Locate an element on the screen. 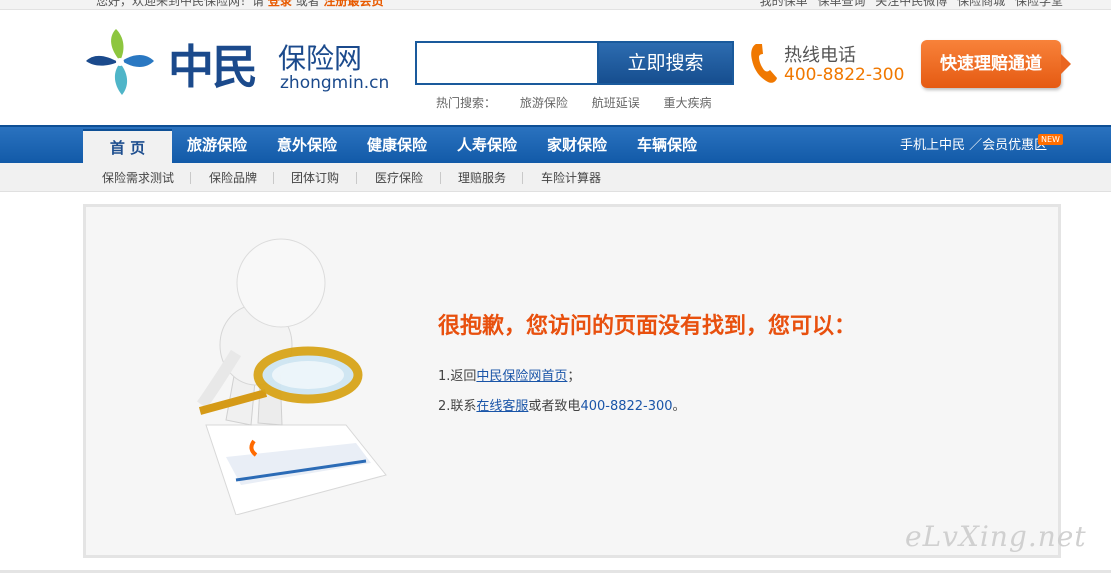  or-text: 或者 is located at coordinates (307, 4).